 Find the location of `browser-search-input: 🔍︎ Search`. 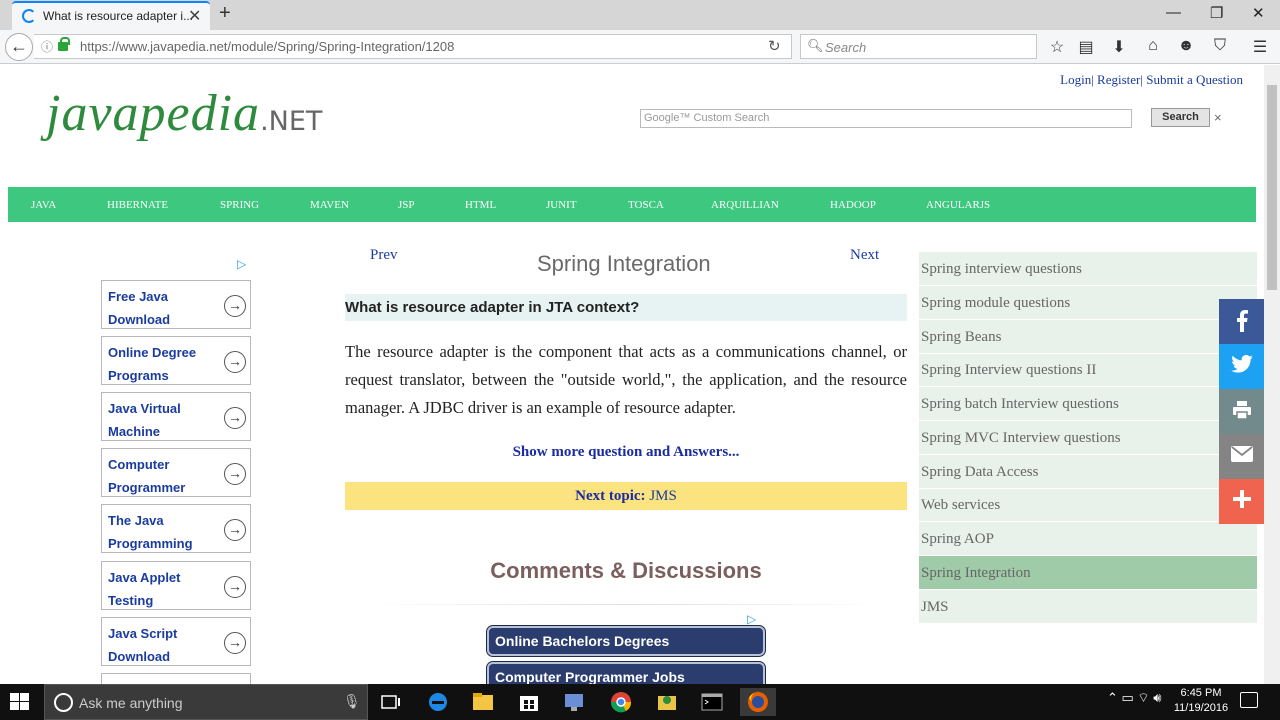

browser-search-input: 🔍︎ Search is located at coordinates (918, 46).